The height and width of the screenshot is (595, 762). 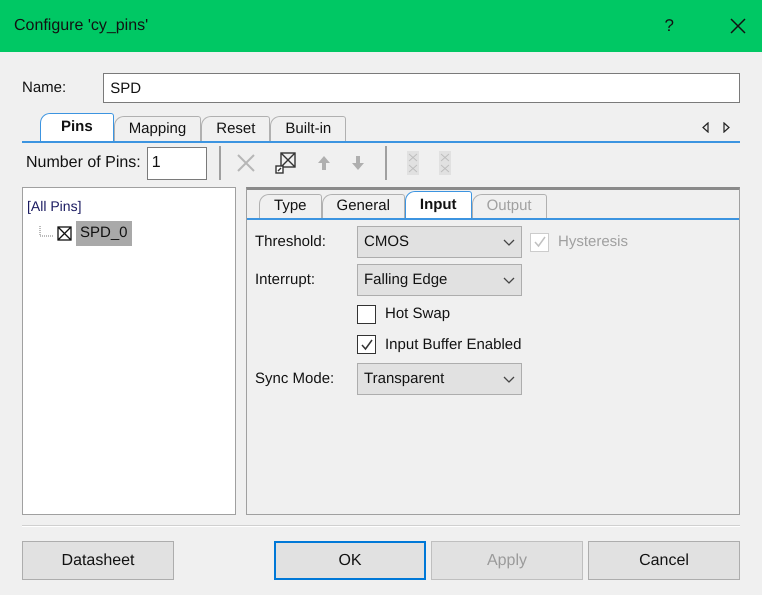 What do you see at coordinates (738, 26) in the screenshot?
I see `close-icon` at bounding box center [738, 26].